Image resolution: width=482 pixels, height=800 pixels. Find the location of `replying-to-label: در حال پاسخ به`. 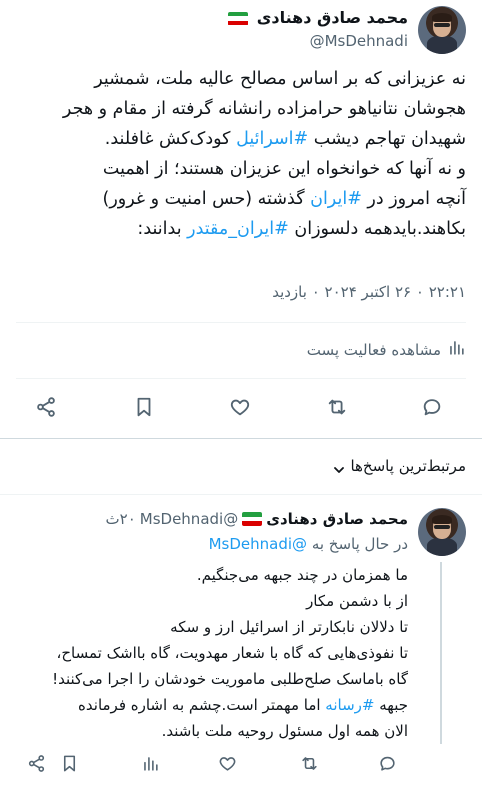

replying-to-label: در حال پاسخ به is located at coordinates (359, 544).